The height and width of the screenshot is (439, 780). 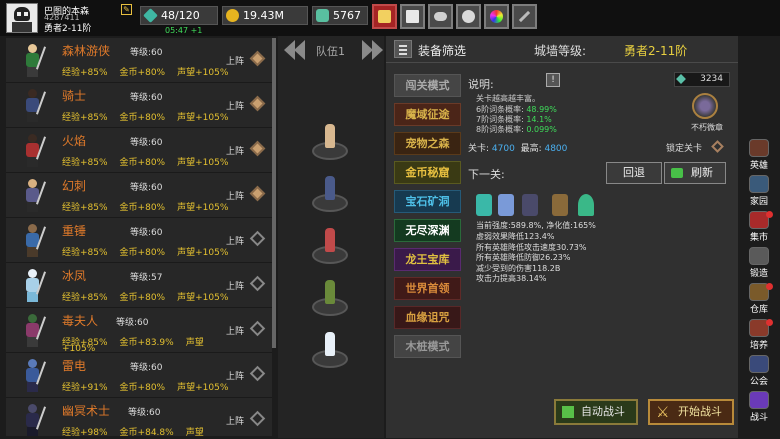 What do you see at coordinates (700, 411) in the screenshot?
I see `start-battle-label: 开始战斗` at bounding box center [700, 411].